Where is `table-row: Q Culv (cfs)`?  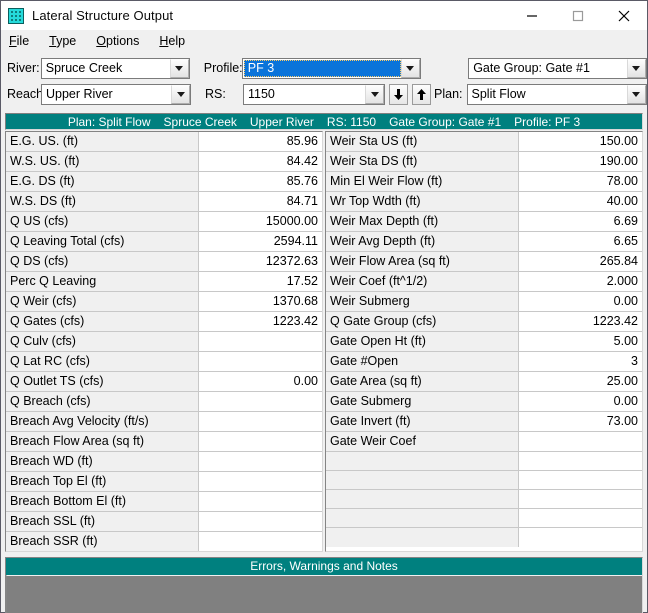 table-row: Q Culv (cfs) is located at coordinates (164, 341).